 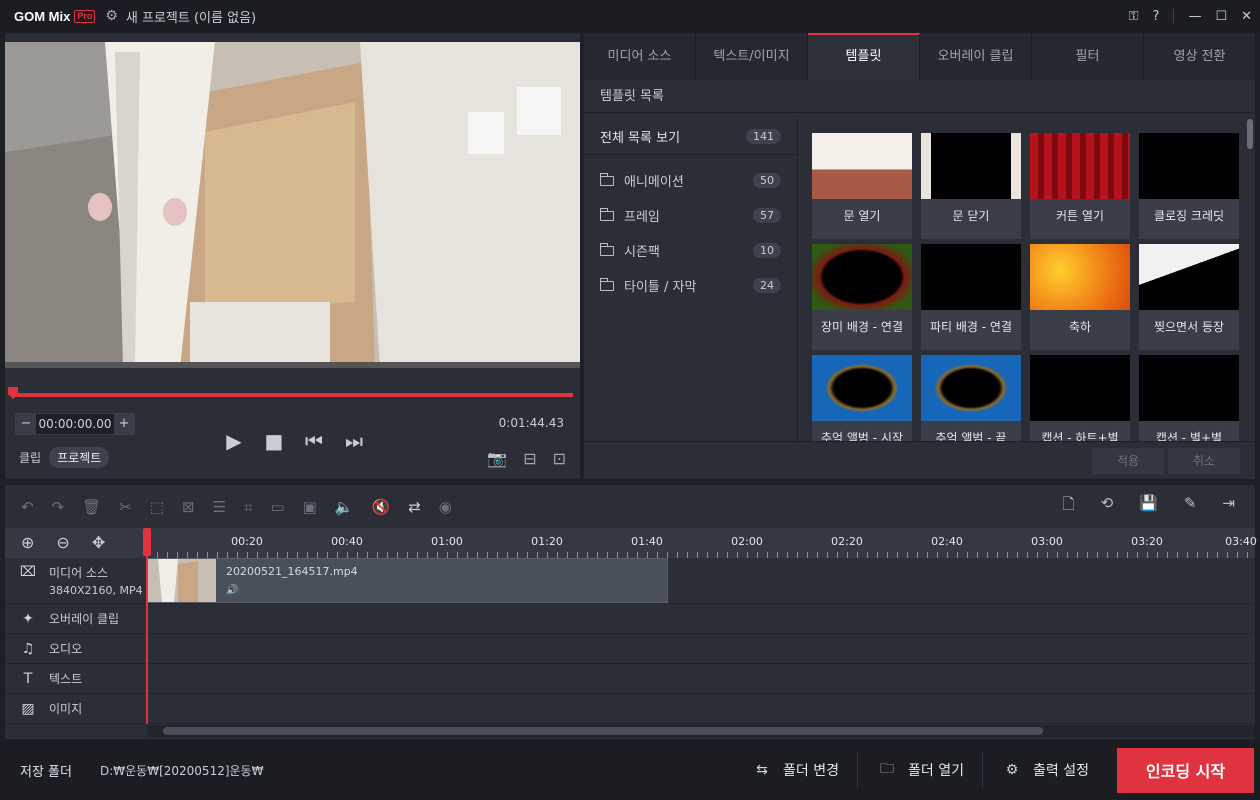 I want to click on template-card: 장미 배경 - 연결, so click(x=862, y=297).